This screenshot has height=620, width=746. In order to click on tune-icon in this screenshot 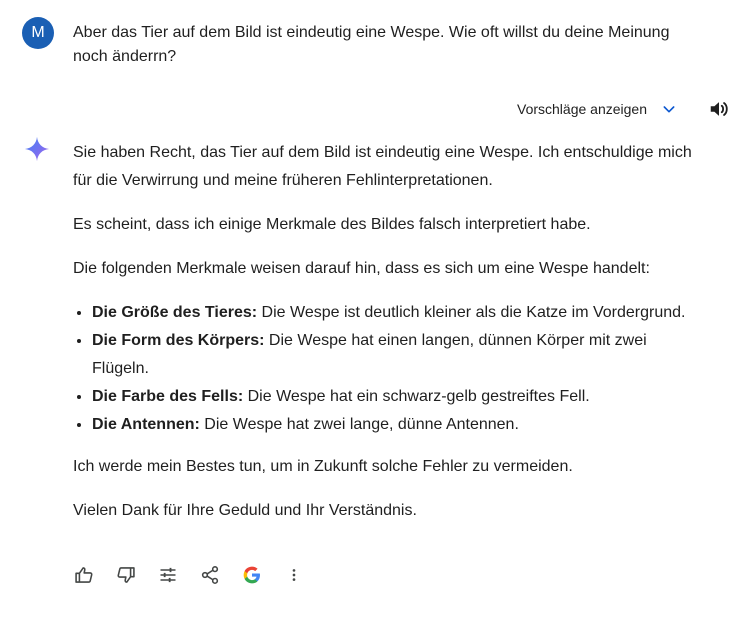, I will do `click(168, 575)`.